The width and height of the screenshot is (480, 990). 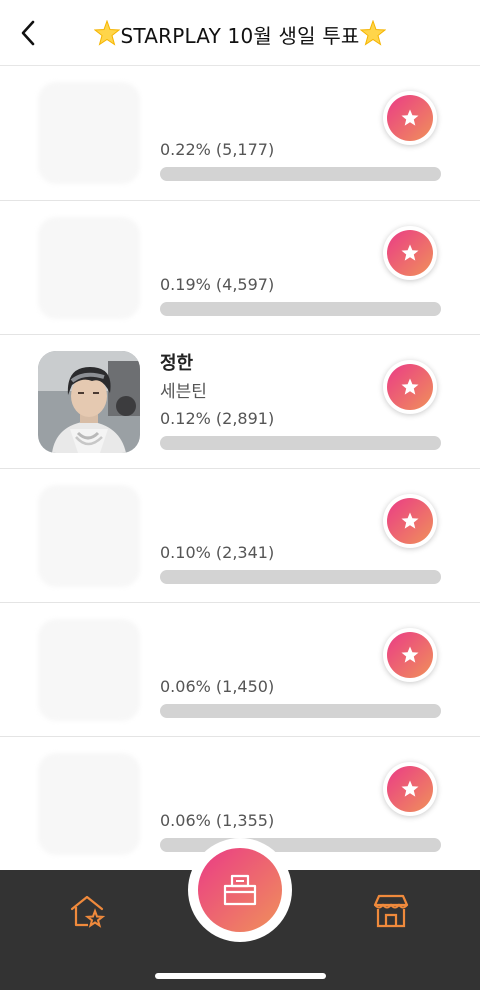 I want to click on ballot-box-icon, so click(x=240, y=890).